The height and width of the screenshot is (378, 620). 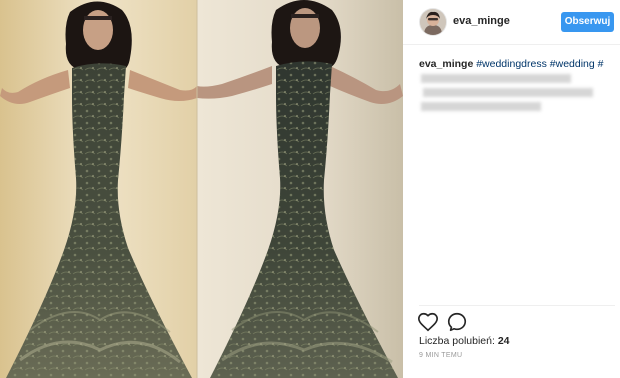 I want to click on comment-button, so click(x=457, y=322).